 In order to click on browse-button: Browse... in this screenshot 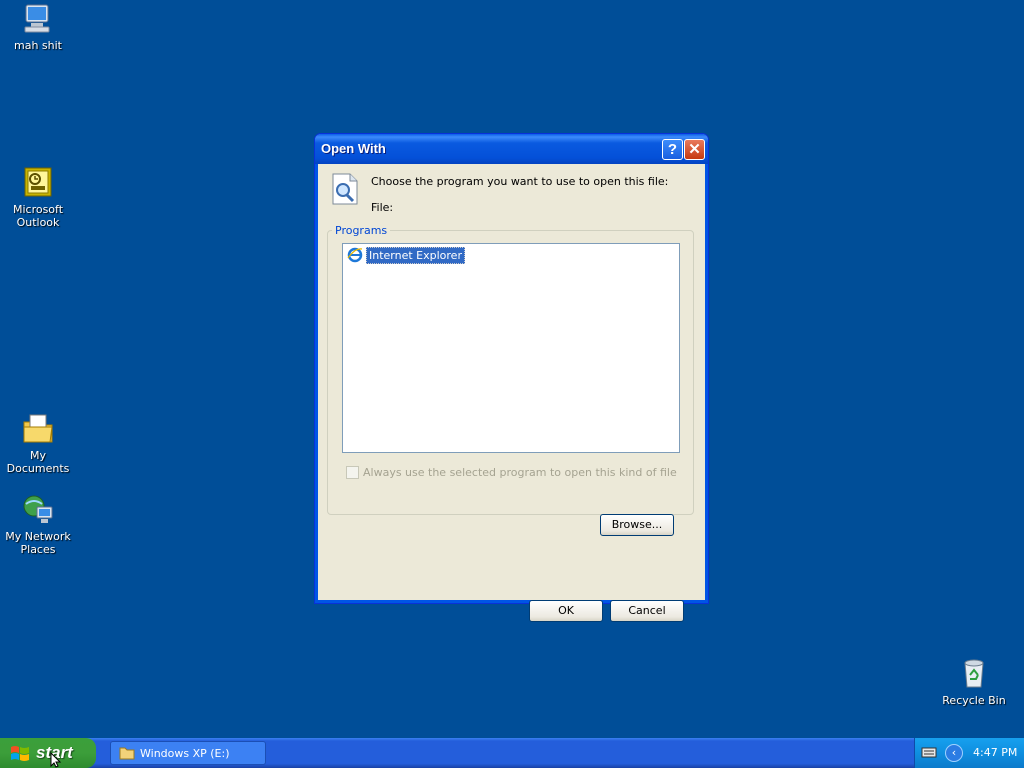, I will do `click(637, 525)`.